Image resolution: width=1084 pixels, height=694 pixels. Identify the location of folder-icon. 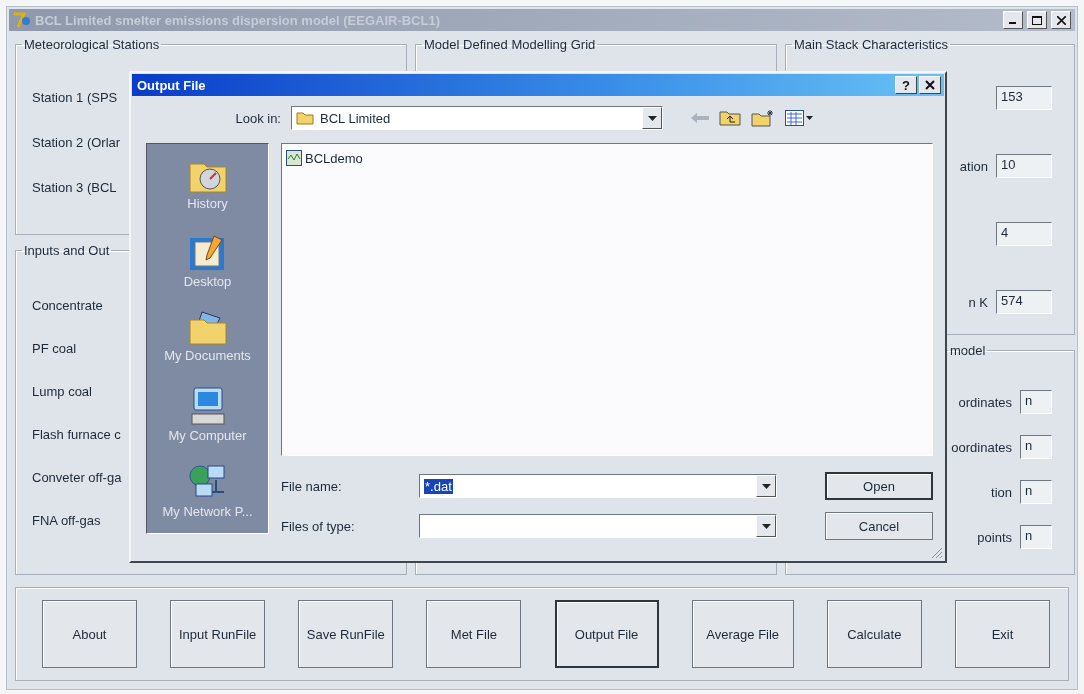
(305, 118).